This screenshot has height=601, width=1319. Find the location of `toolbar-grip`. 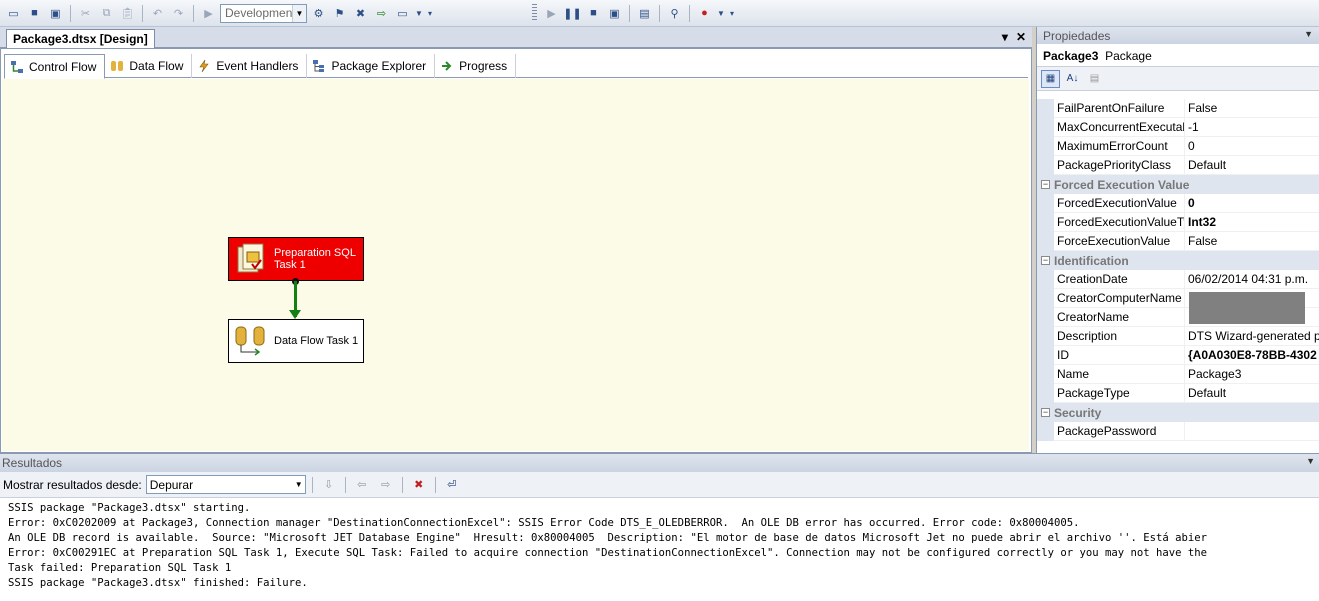

toolbar-grip is located at coordinates (534, 13).